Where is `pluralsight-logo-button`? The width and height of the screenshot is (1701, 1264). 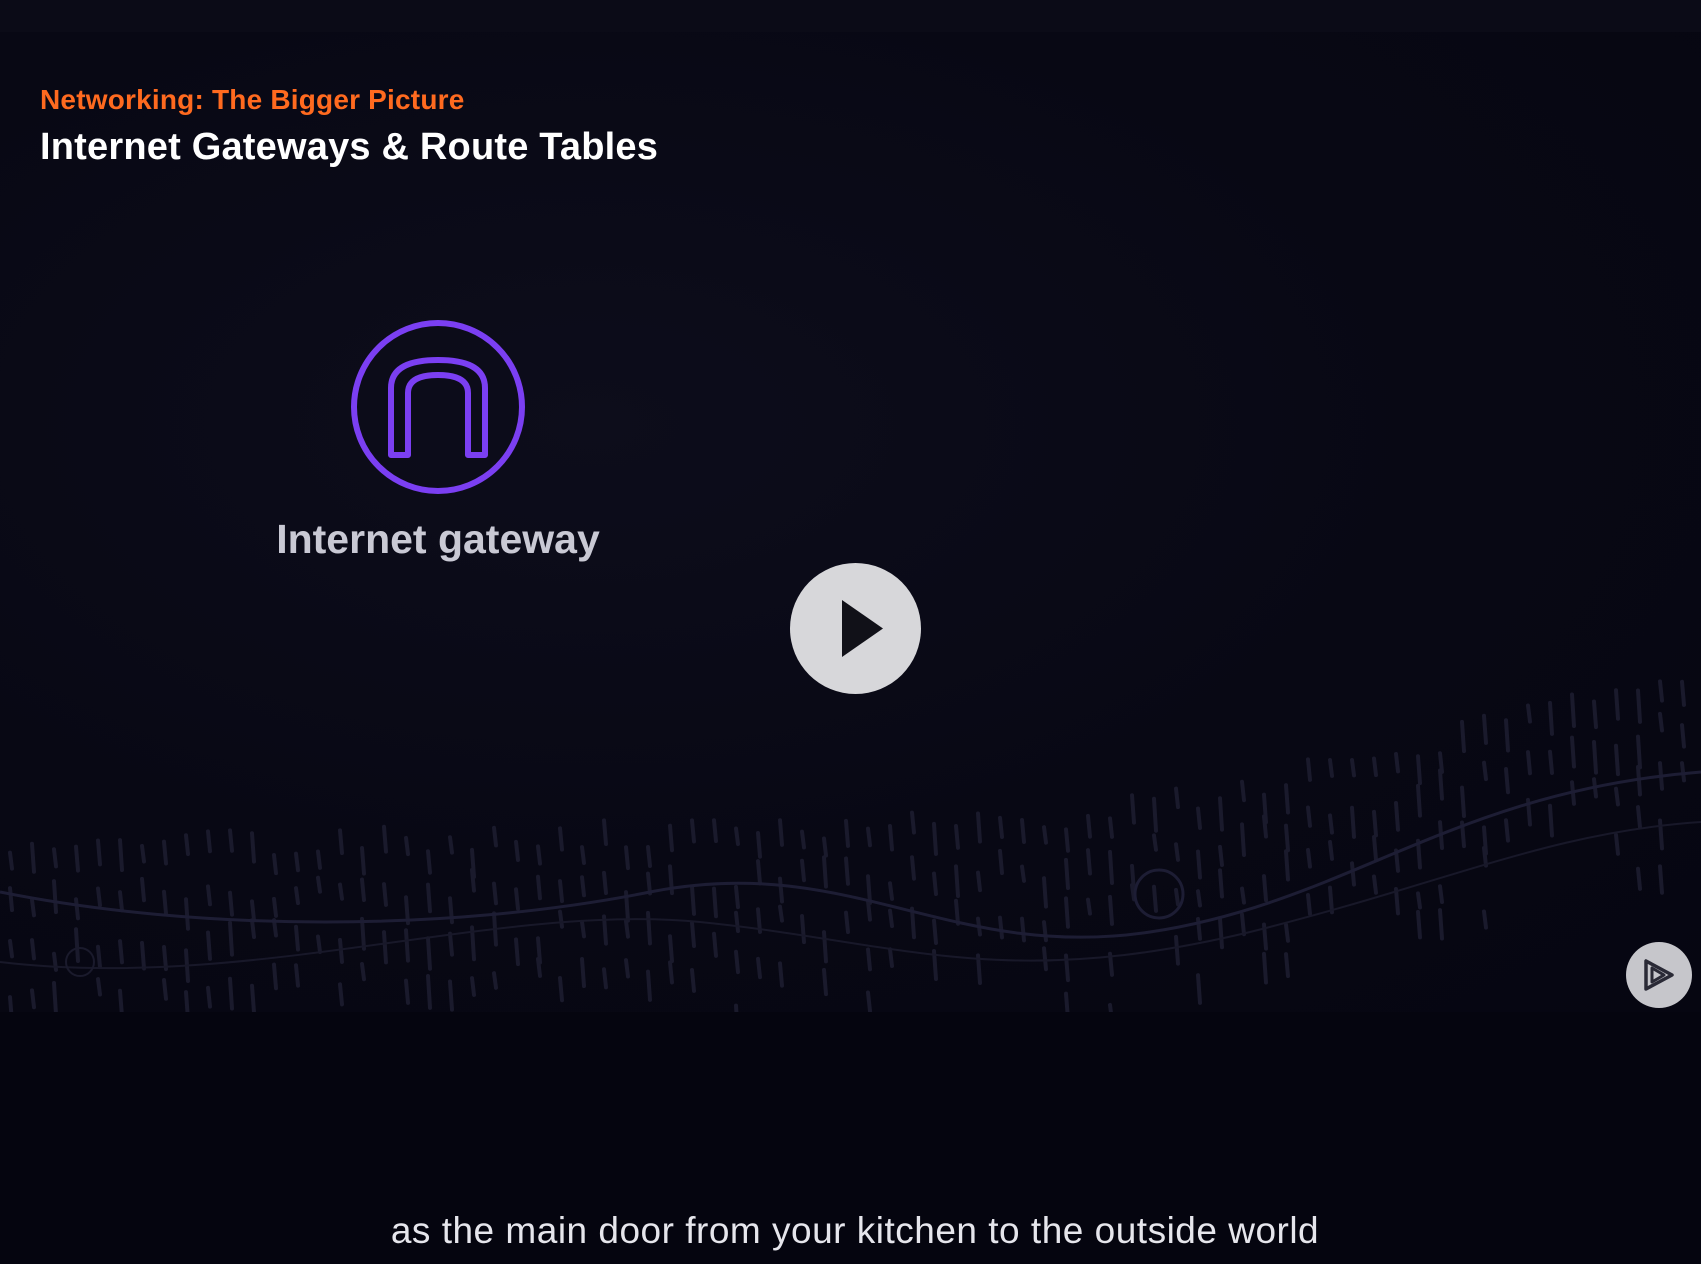
pluralsight-logo-button is located at coordinates (1659, 975).